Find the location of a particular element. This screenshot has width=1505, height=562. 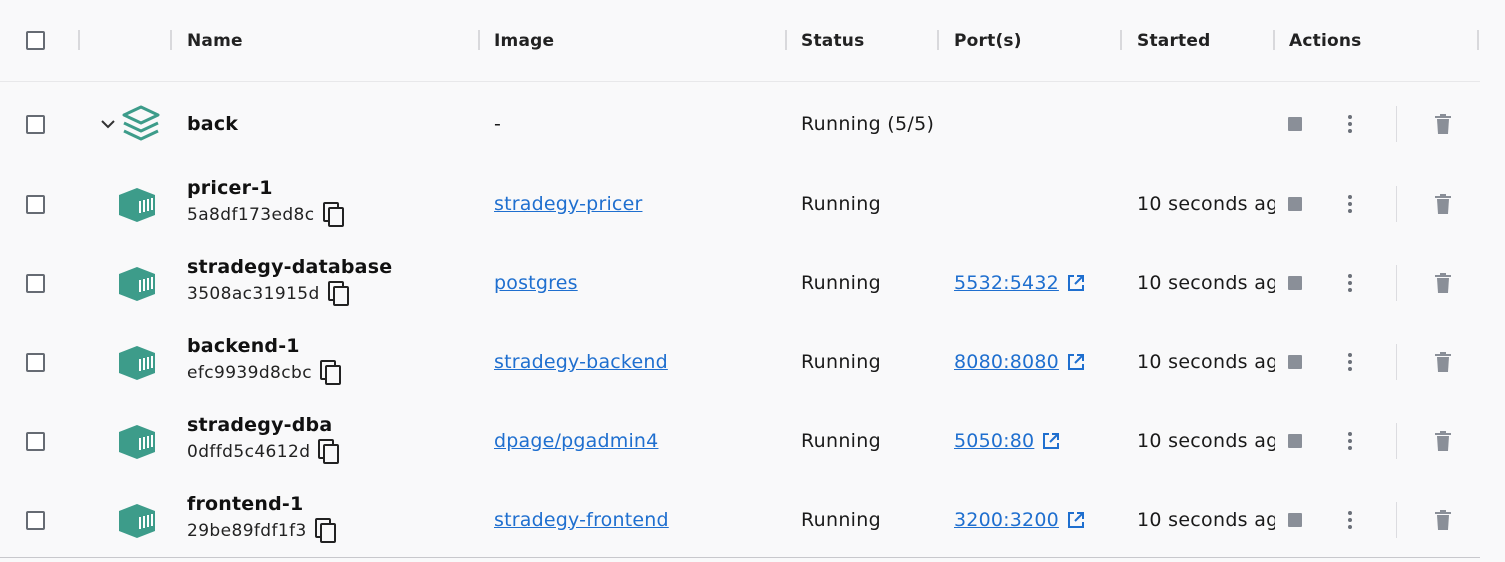

container-name: stradegy-database is located at coordinates (289, 267).